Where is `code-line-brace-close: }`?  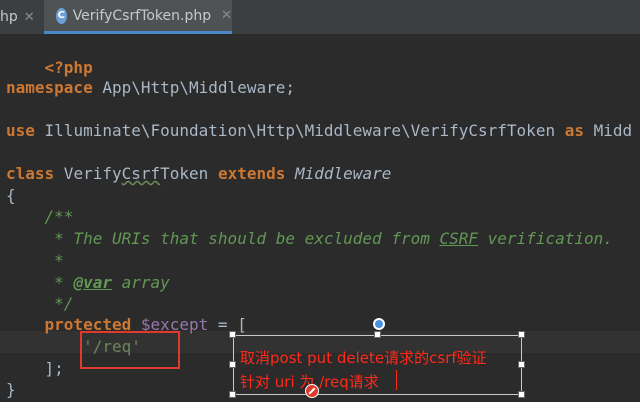
code-line-brace-close: } is located at coordinates (11, 390).